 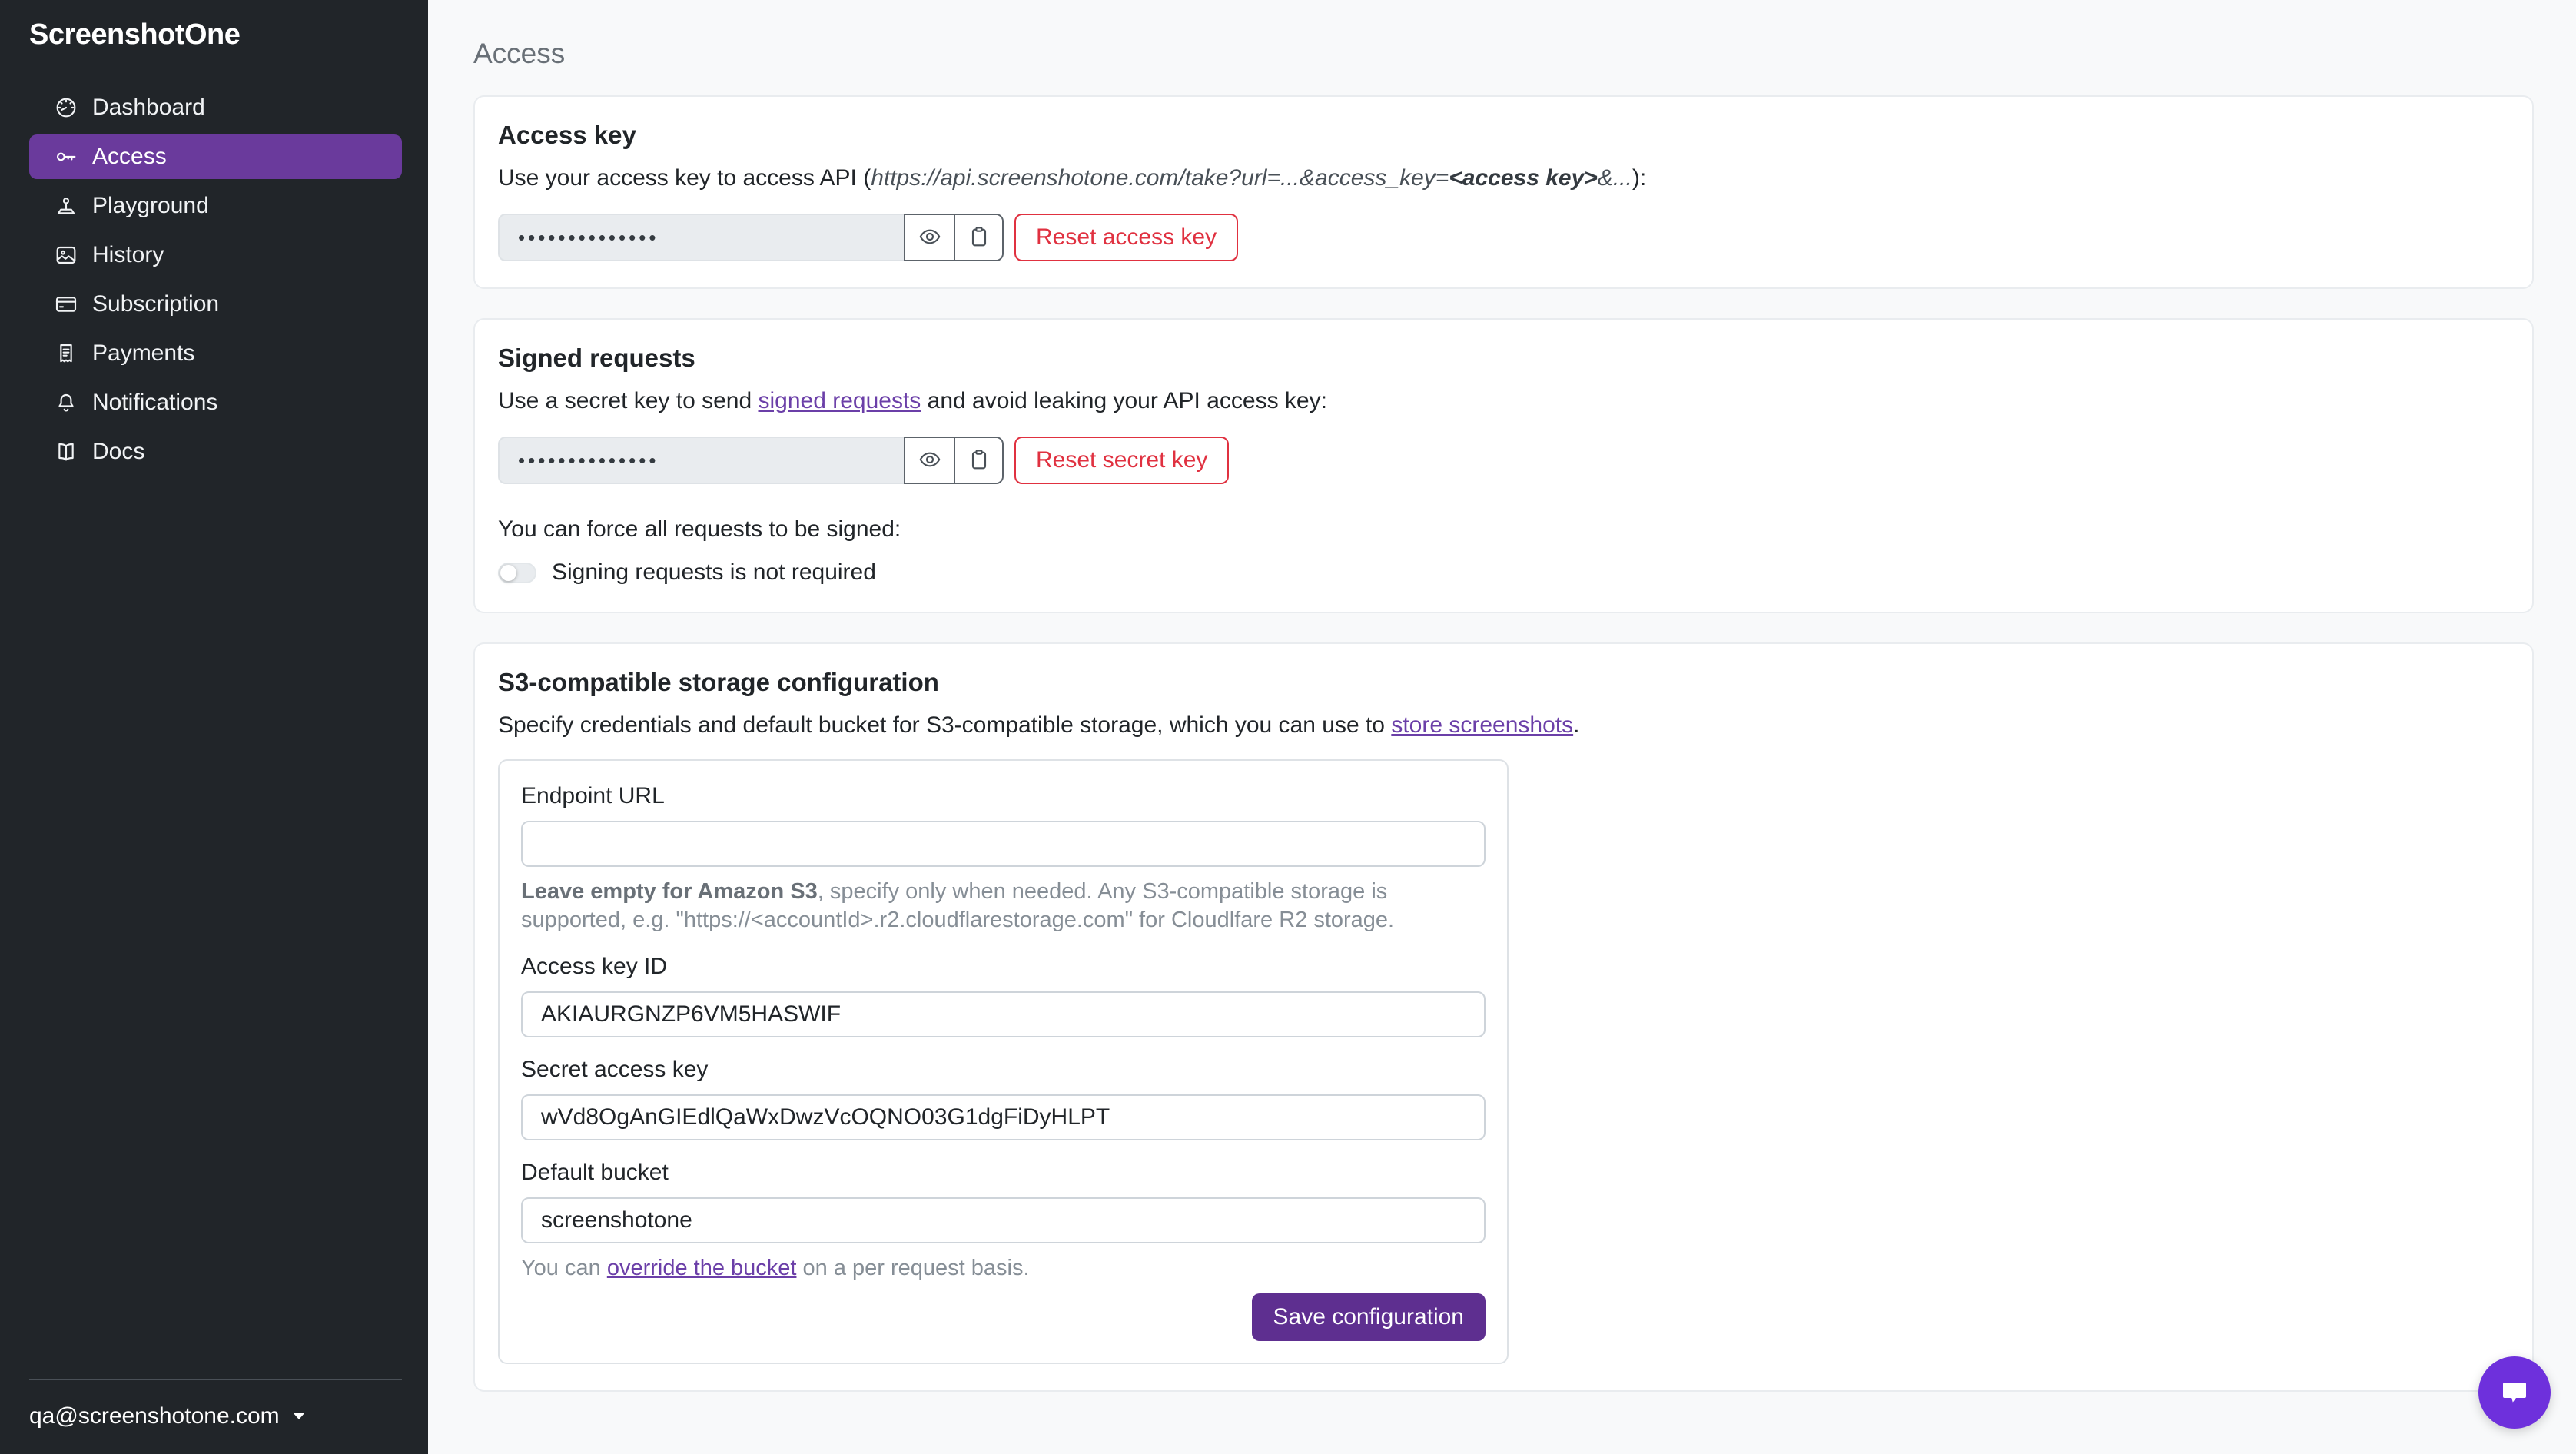 What do you see at coordinates (1126, 238) in the screenshot?
I see `reset-access-key-button: Reset access key` at bounding box center [1126, 238].